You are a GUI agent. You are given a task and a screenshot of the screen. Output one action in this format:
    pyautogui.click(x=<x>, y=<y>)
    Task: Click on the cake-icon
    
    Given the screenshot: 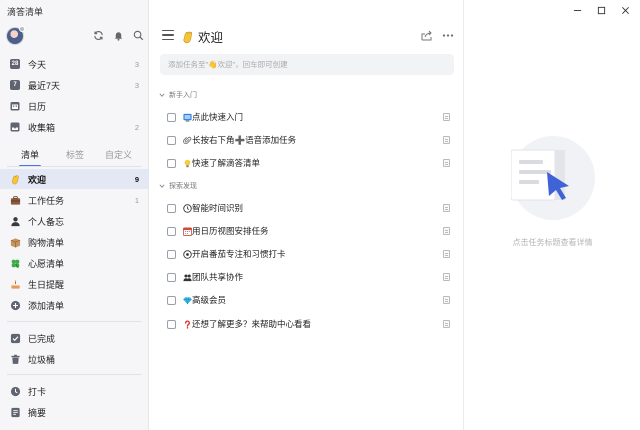 What is the action you would take?
    pyautogui.click(x=15, y=284)
    